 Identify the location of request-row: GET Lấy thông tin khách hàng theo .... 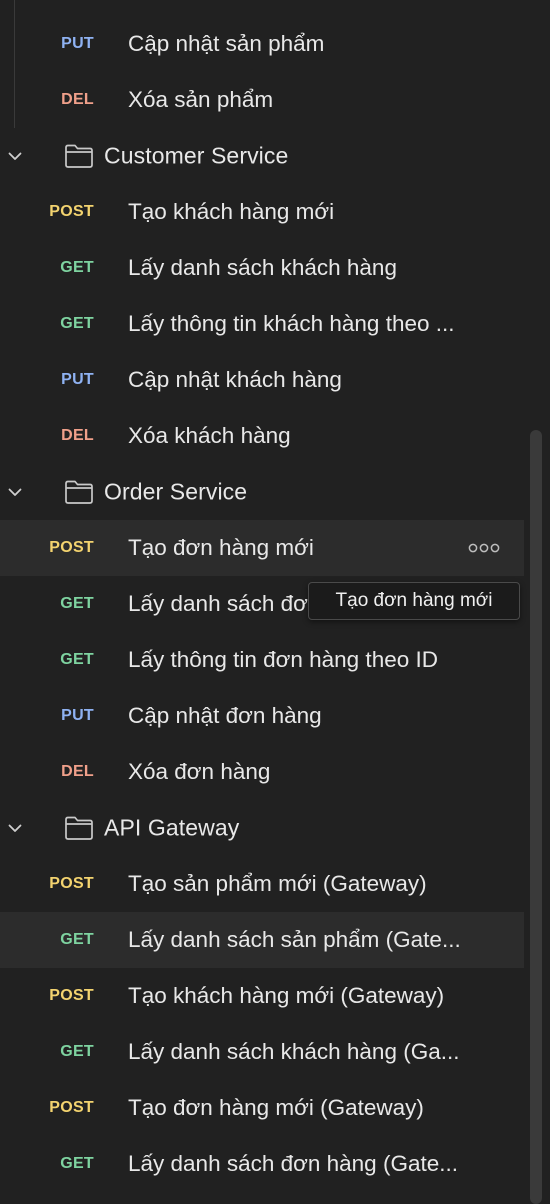
(262, 324).